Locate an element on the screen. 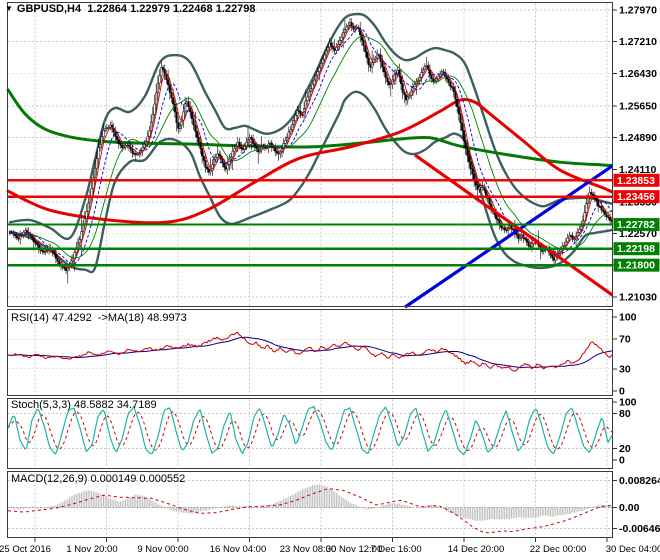  svg-text: 30 Dec 04:00 is located at coordinates (633, 549).